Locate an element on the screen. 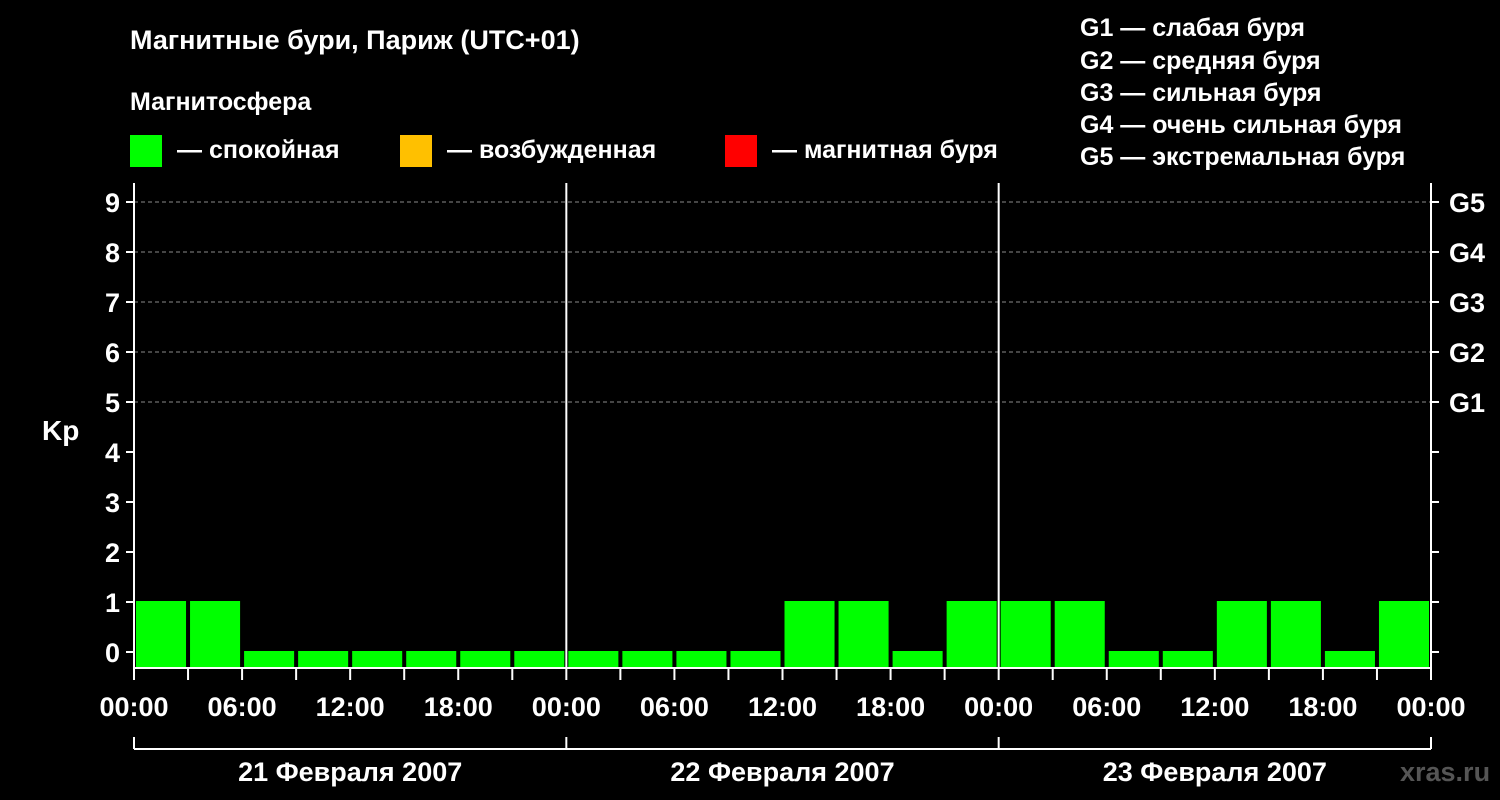 The image size is (1500, 800). y-tick-label: 3 is located at coordinates (112, 503).